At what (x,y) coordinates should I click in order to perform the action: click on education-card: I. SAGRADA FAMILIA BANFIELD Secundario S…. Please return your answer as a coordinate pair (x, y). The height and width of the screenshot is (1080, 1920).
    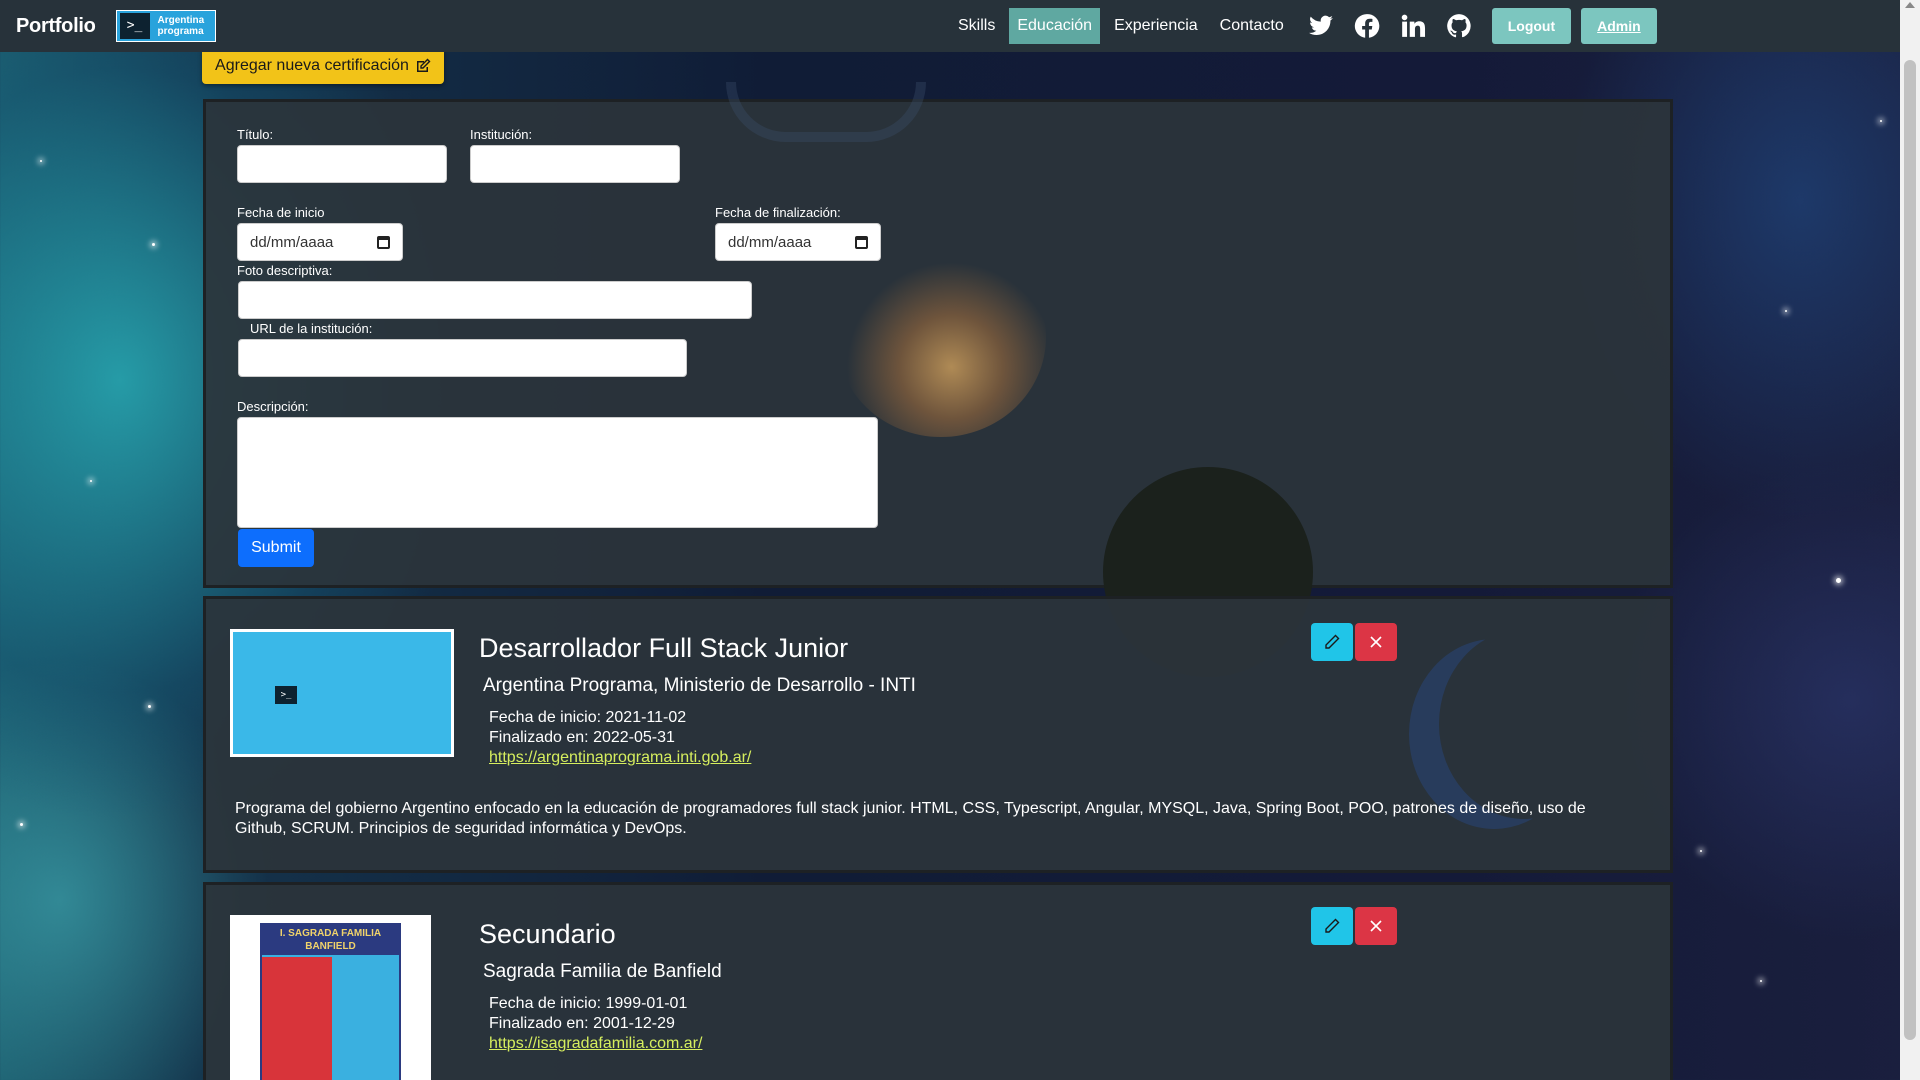
    Looking at the image, I should click on (938, 981).